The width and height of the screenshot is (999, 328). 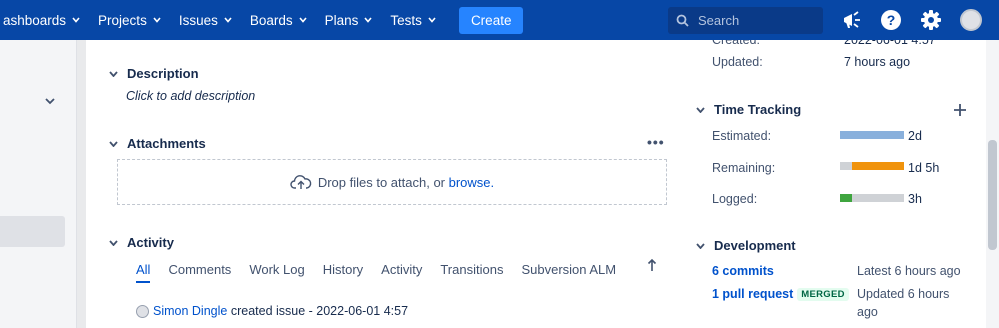 I want to click on tab-activity: Activity, so click(x=401, y=272).